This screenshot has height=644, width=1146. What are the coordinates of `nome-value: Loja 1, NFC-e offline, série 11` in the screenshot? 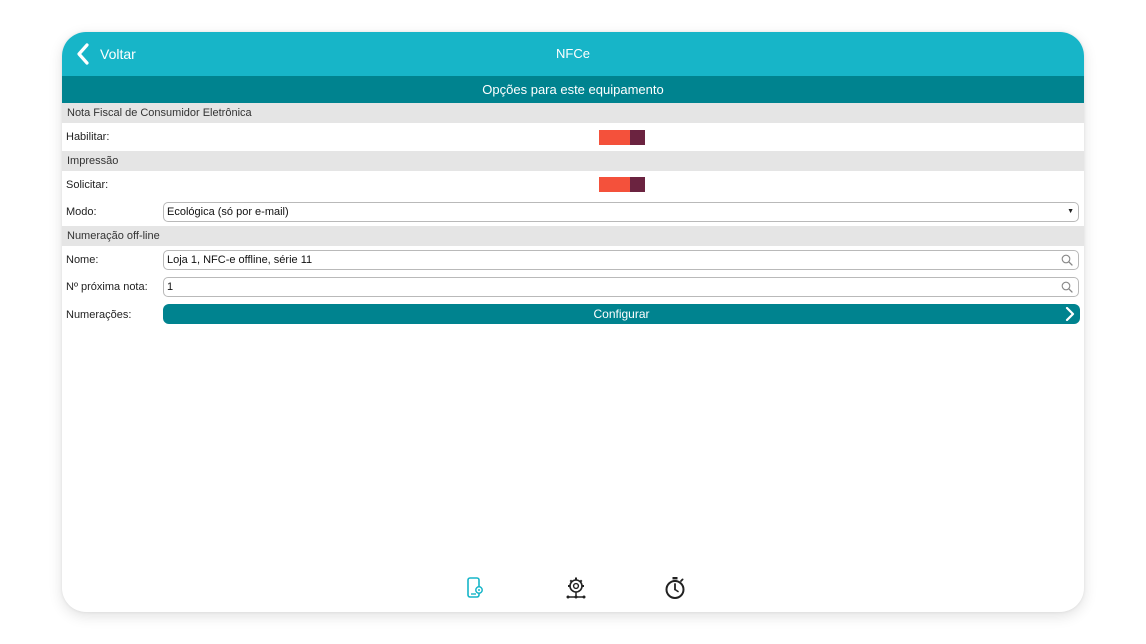 It's located at (240, 260).